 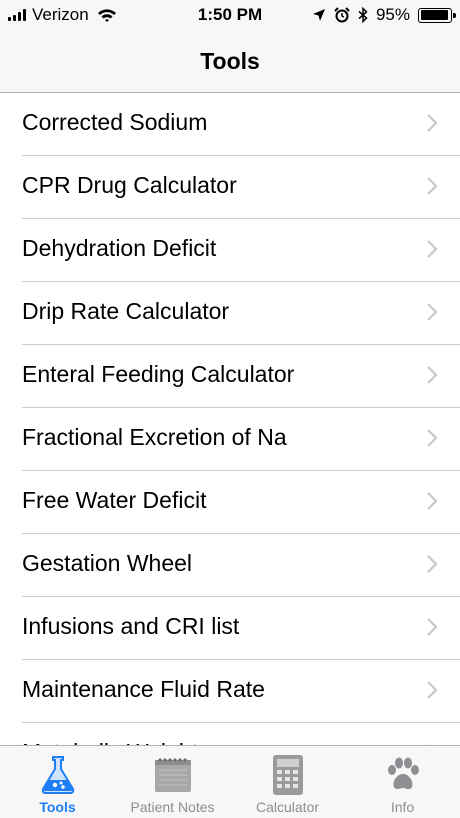 What do you see at coordinates (230, 565) in the screenshot?
I see `list-item: Gestation Wheel` at bounding box center [230, 565].